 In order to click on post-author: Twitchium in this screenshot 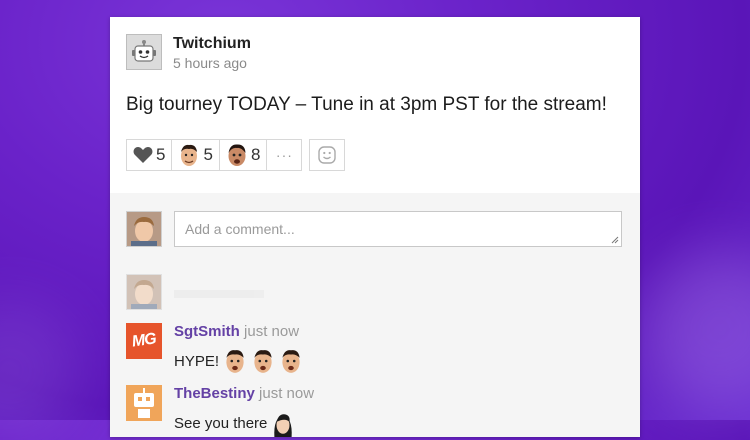, I will do `click(212, 43)`.